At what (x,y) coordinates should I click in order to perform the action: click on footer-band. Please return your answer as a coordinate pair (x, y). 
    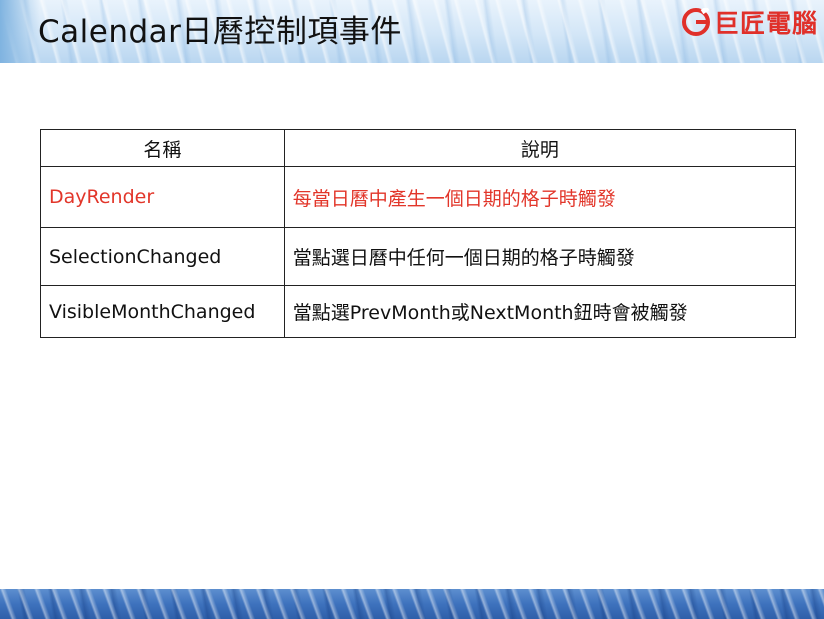
    Looking at the image, I should click on (412, 604).